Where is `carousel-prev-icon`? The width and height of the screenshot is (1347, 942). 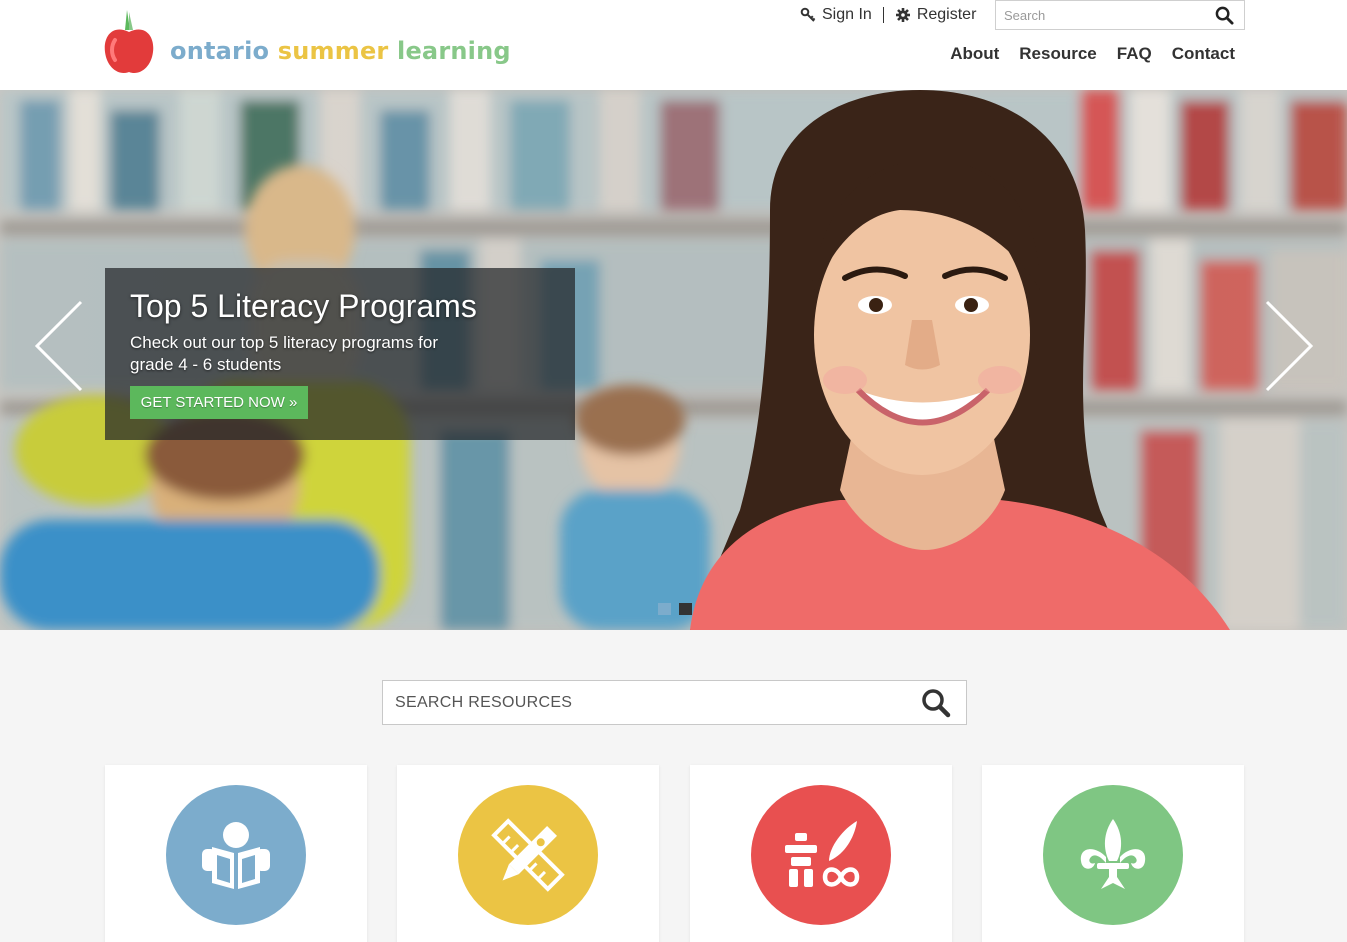
carousel-prev-icon is located at coordinates (58, 346).